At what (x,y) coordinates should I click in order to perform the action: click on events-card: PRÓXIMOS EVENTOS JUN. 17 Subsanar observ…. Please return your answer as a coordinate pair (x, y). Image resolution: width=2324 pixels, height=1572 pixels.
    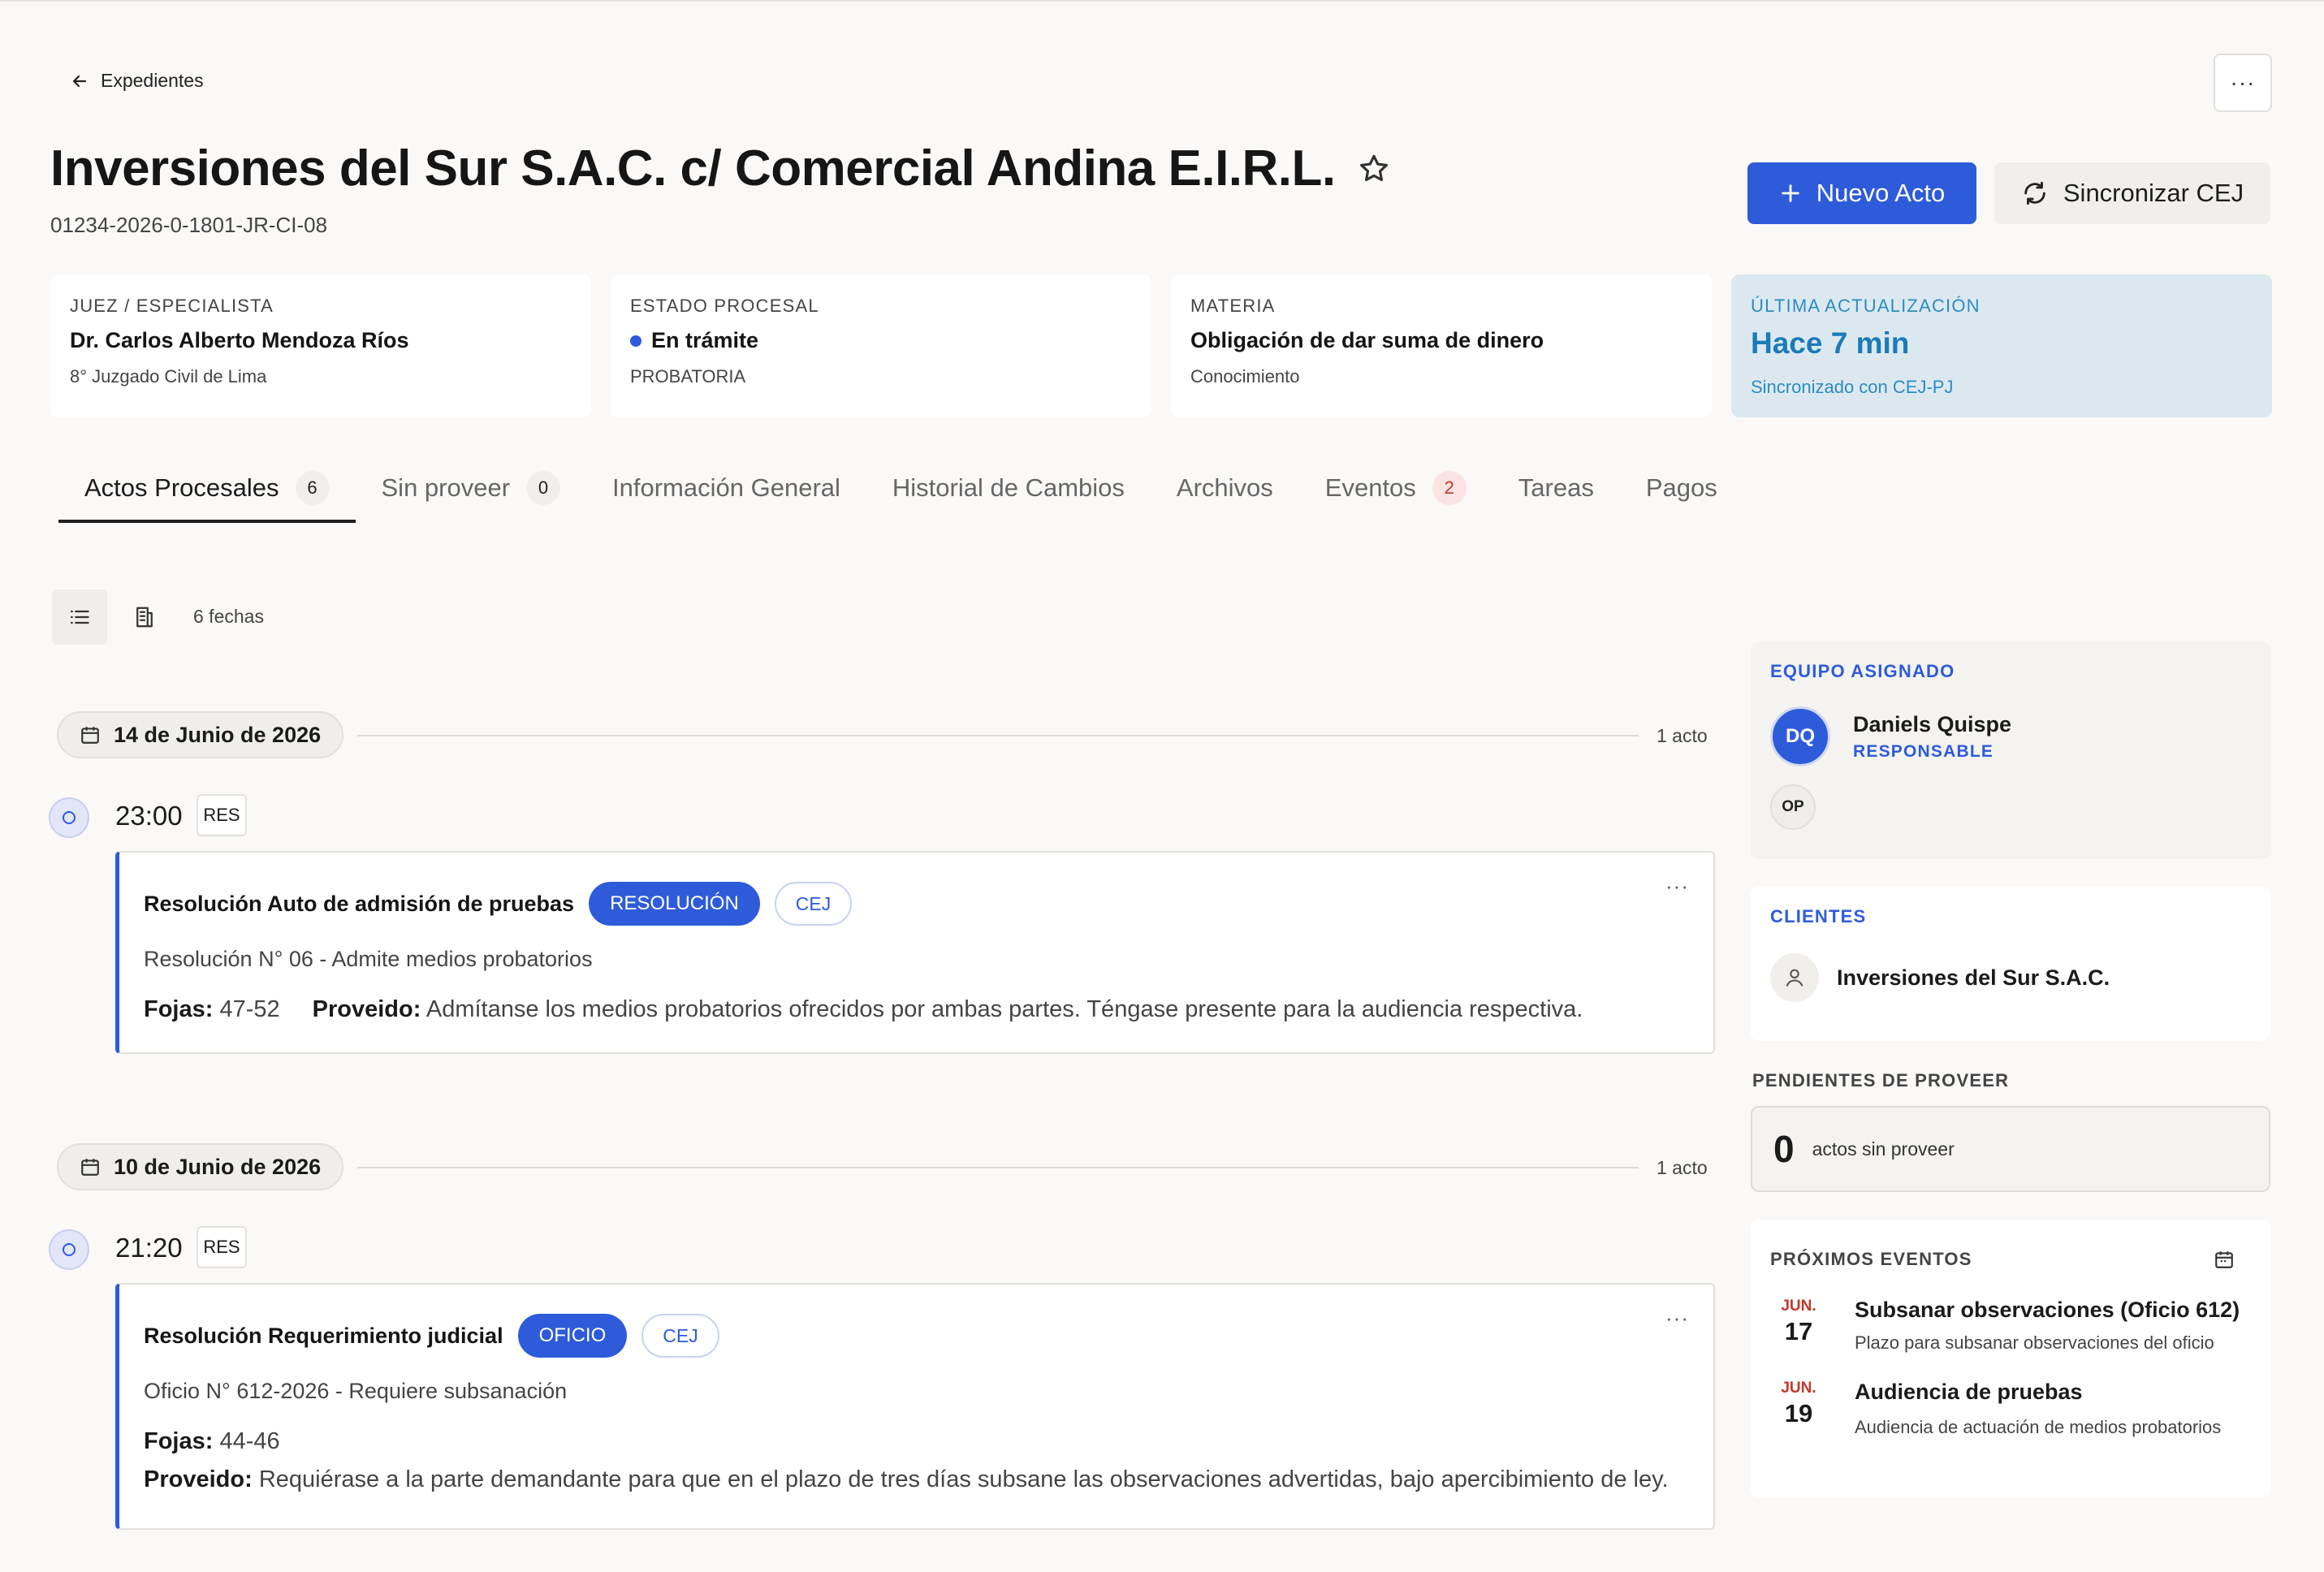
    Looking at the image, I should click on (2010, 1358).